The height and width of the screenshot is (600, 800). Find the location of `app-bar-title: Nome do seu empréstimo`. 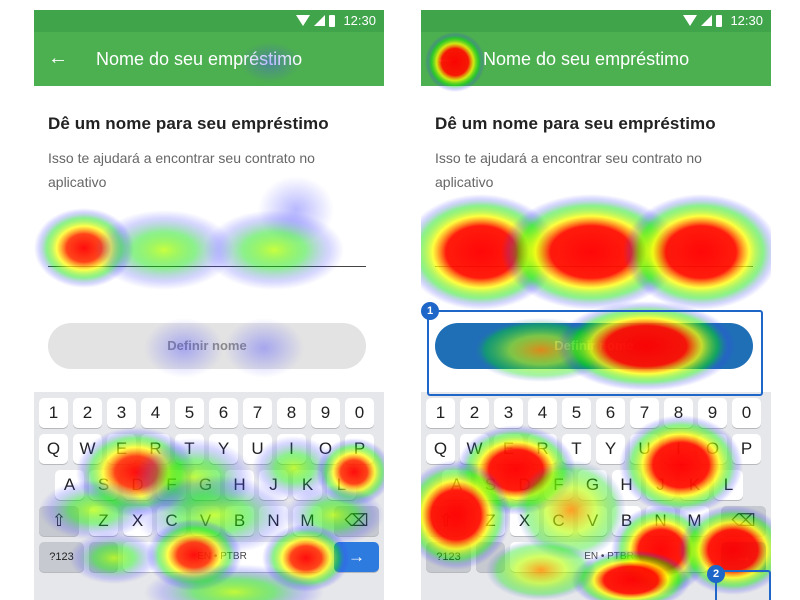

app-bar-title: Nome do seu empréstimo is located at coordinates (199, 59).